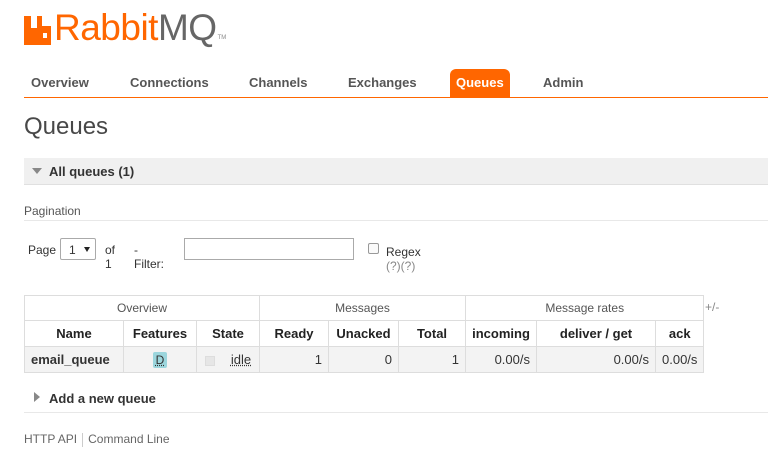 The height and width of the screenshot is (472, 768). What do you see at coordinates (160, 333) in the screenshot?
I see `col-header-features: Features` at bounding box center [160, 333].